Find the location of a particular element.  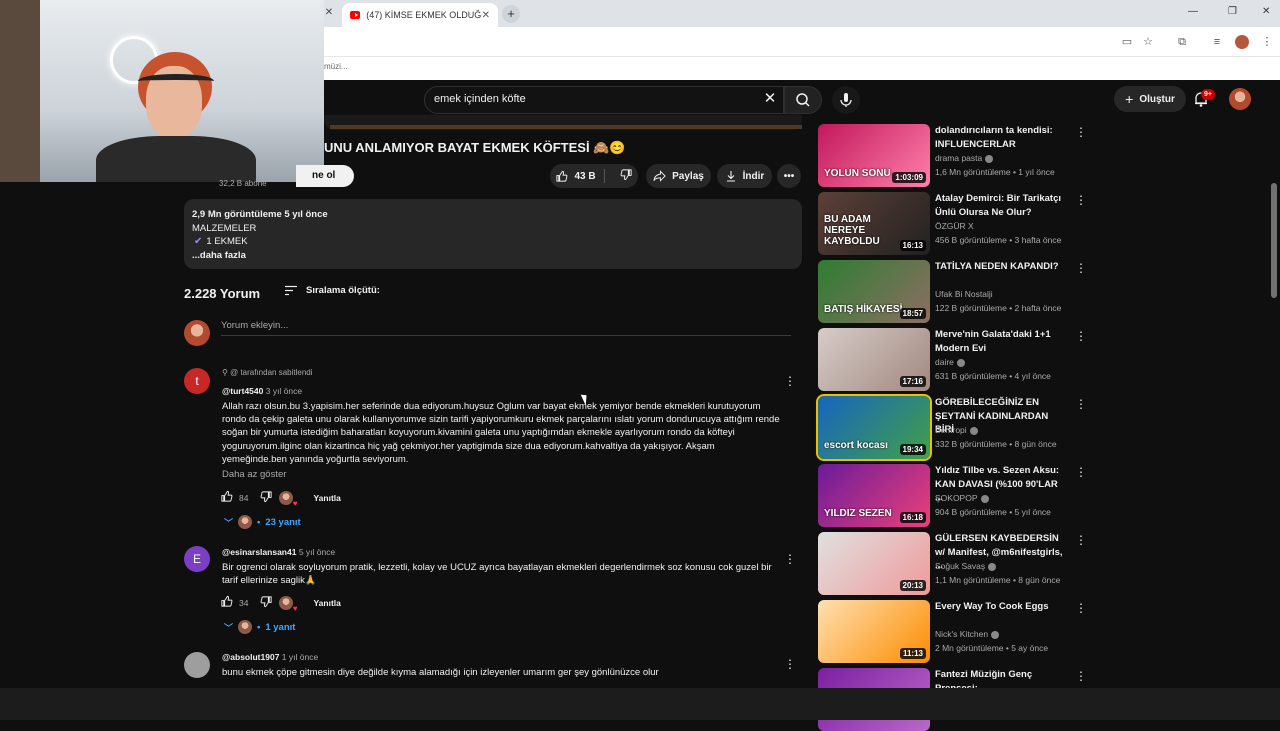

recommendation-title: Merve'nin Galata'daki 1+1 Modern Evi is located at coordinates (1000, 341).